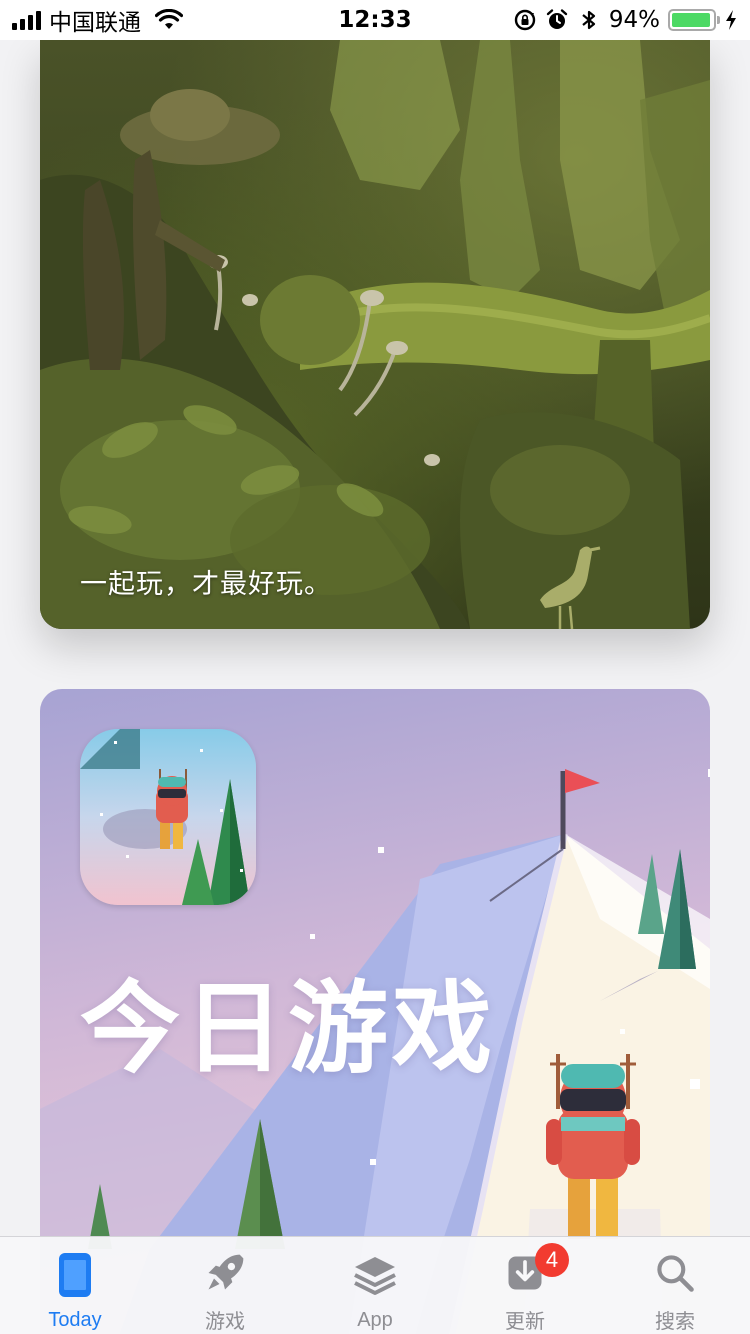  What do you see at coordinates (165, 817) in the screenshot?
I see `app-icon-art` at bounding box center [165, 817].